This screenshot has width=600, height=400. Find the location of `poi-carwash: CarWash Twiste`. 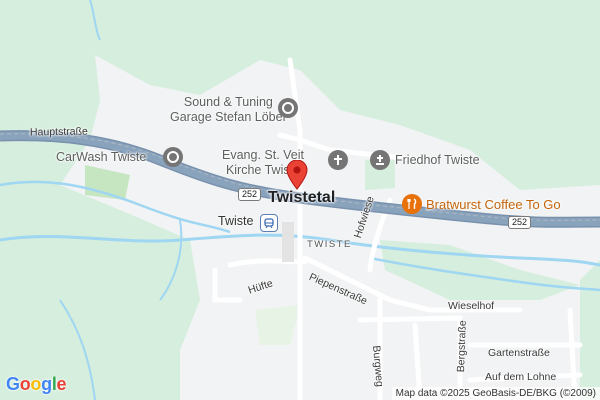

poi-carwash: CarWash Twiste is located at coordinates (101, 157).